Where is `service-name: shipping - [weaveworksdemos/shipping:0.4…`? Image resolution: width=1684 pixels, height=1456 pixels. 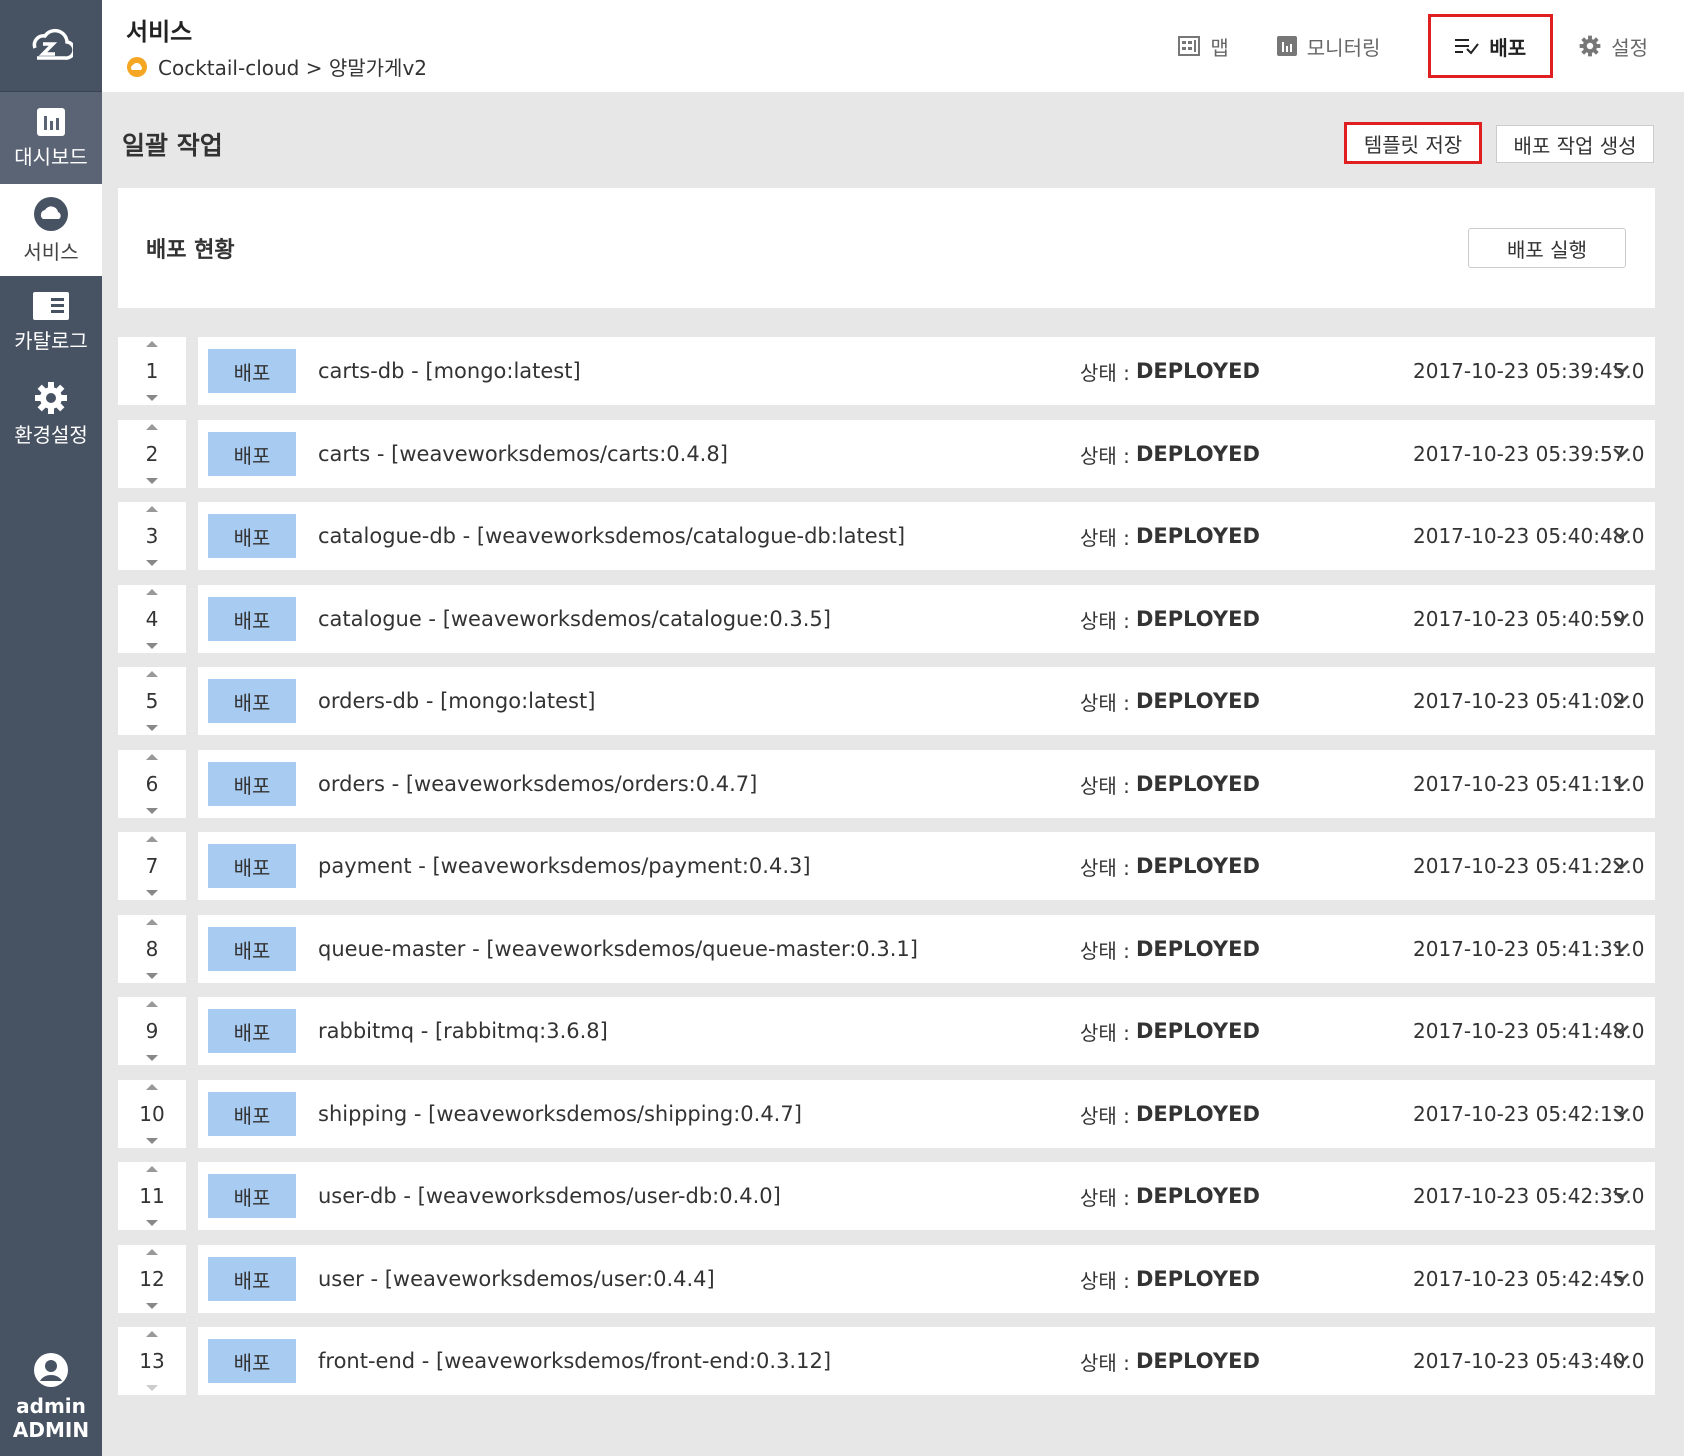 service-name: shipping - [weaveworksdemos/shipping:0.4… is located at coordinates (560, 1114).